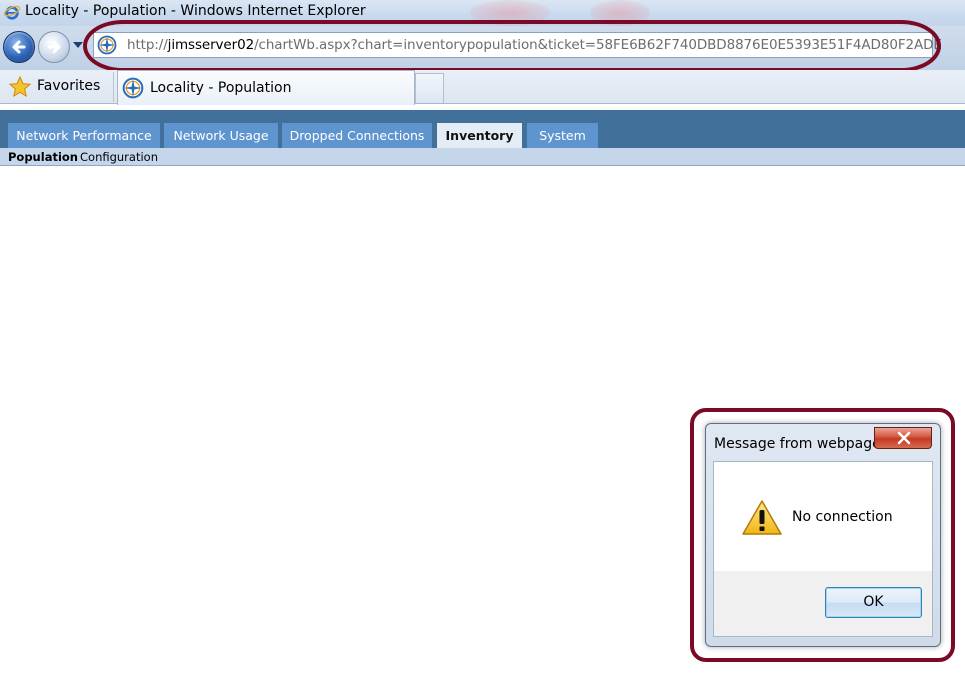 This screenshot has height=680, width=965. I want to click on new-tab-button, so click(429, 88).